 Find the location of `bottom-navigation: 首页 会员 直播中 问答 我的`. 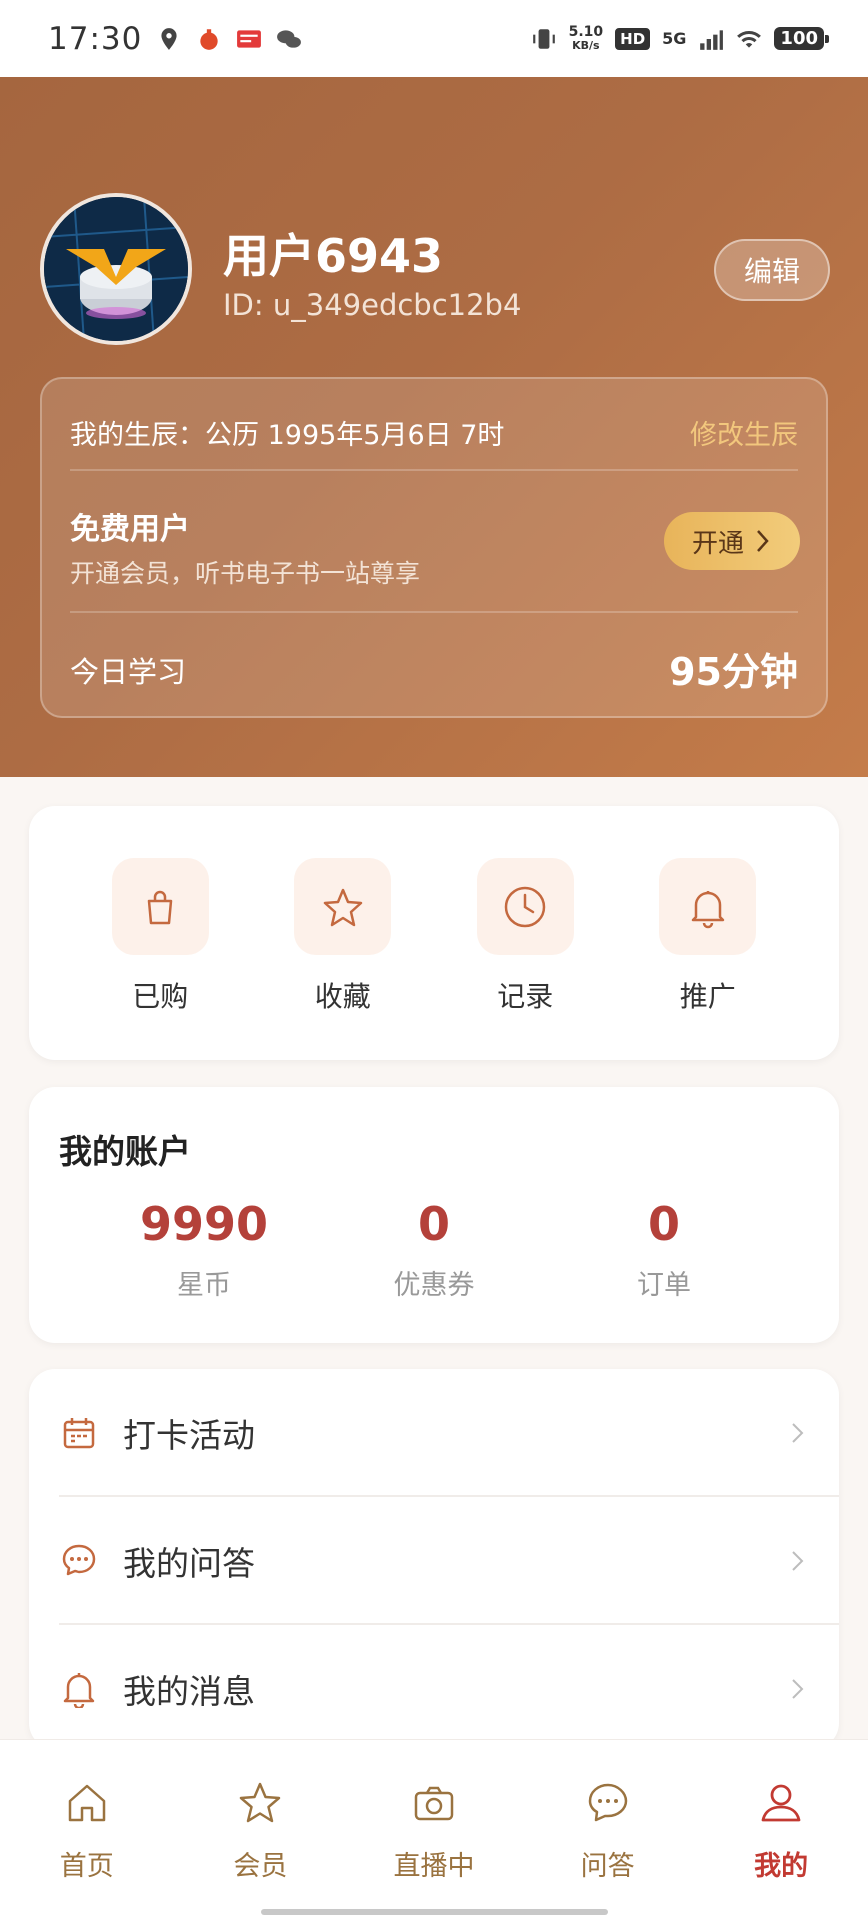

bottom-navigation: 首页 会员 直播中 问答 我的 is located at coordinates (434, 1829).